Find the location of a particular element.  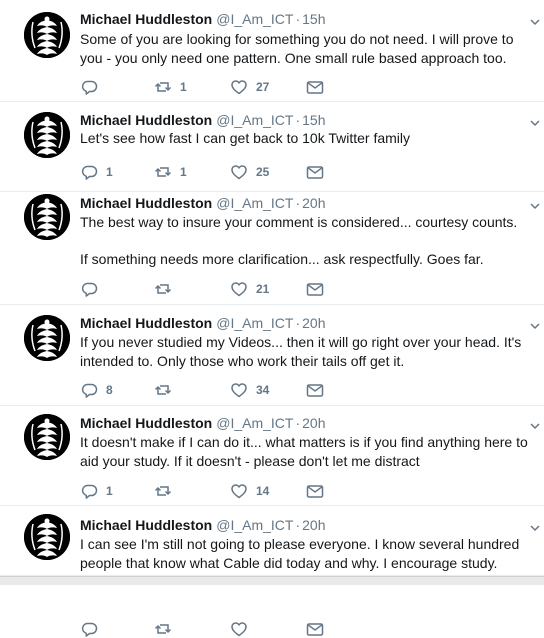

like-button: 14 is located at coordinates (249, 491).